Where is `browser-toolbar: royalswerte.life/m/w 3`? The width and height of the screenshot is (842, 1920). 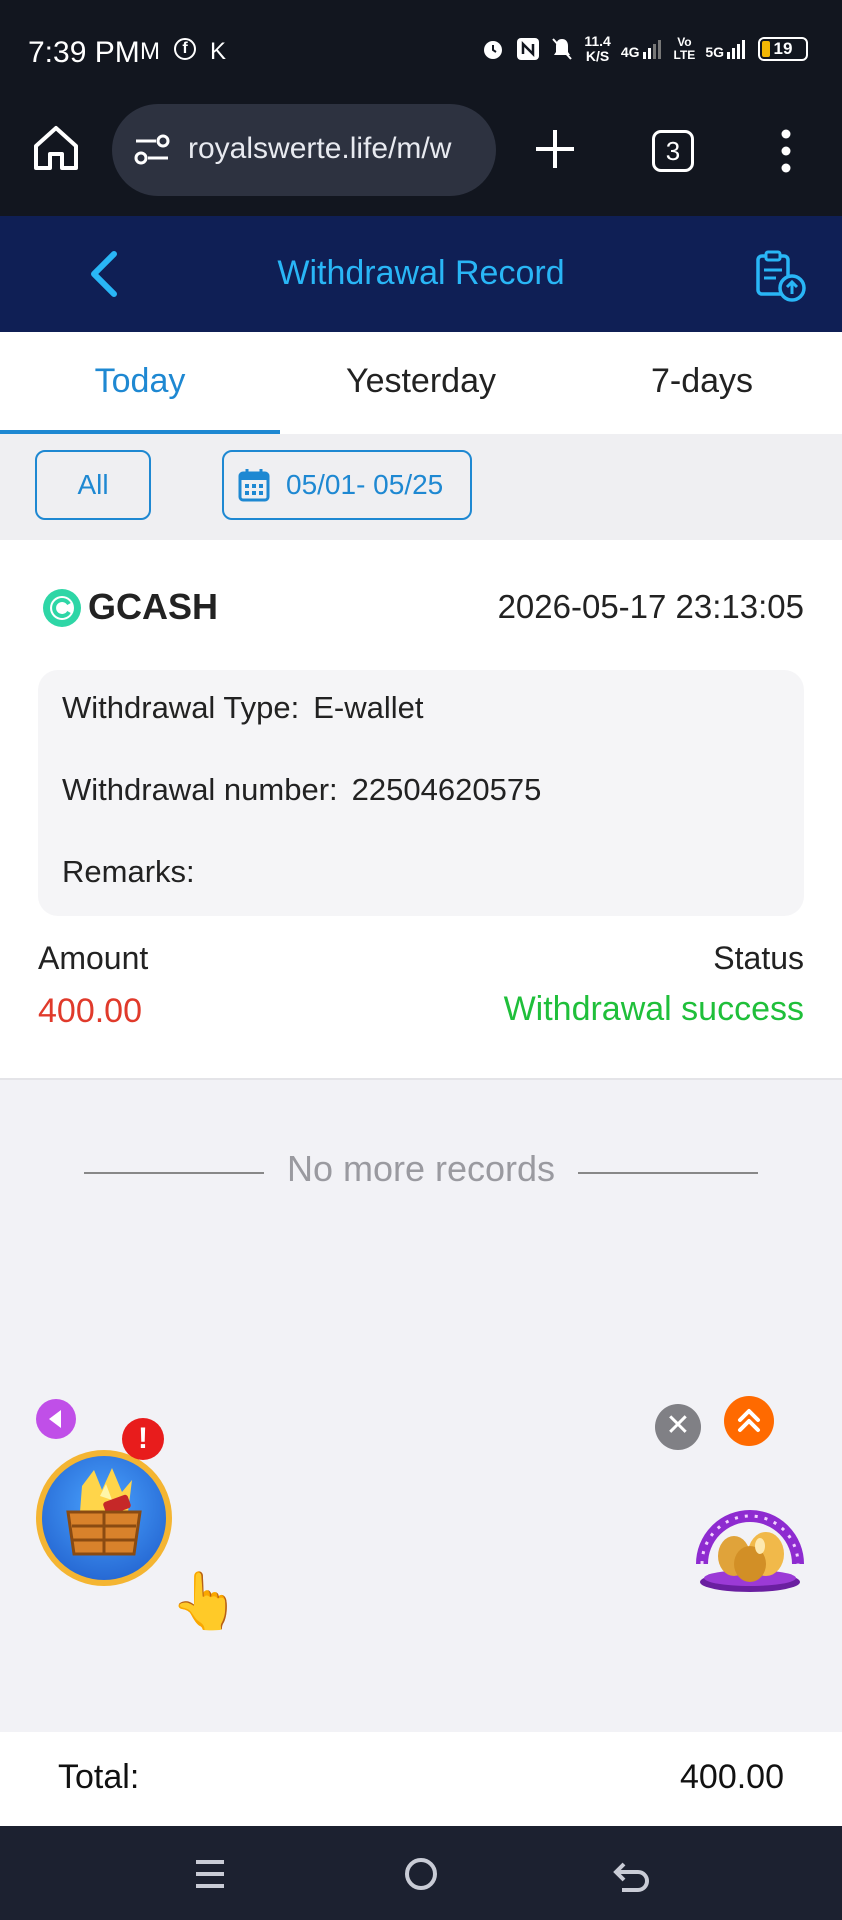
browser-toolbar: royalswerte.life/m/w 3 is located at coordinates (421, 153).